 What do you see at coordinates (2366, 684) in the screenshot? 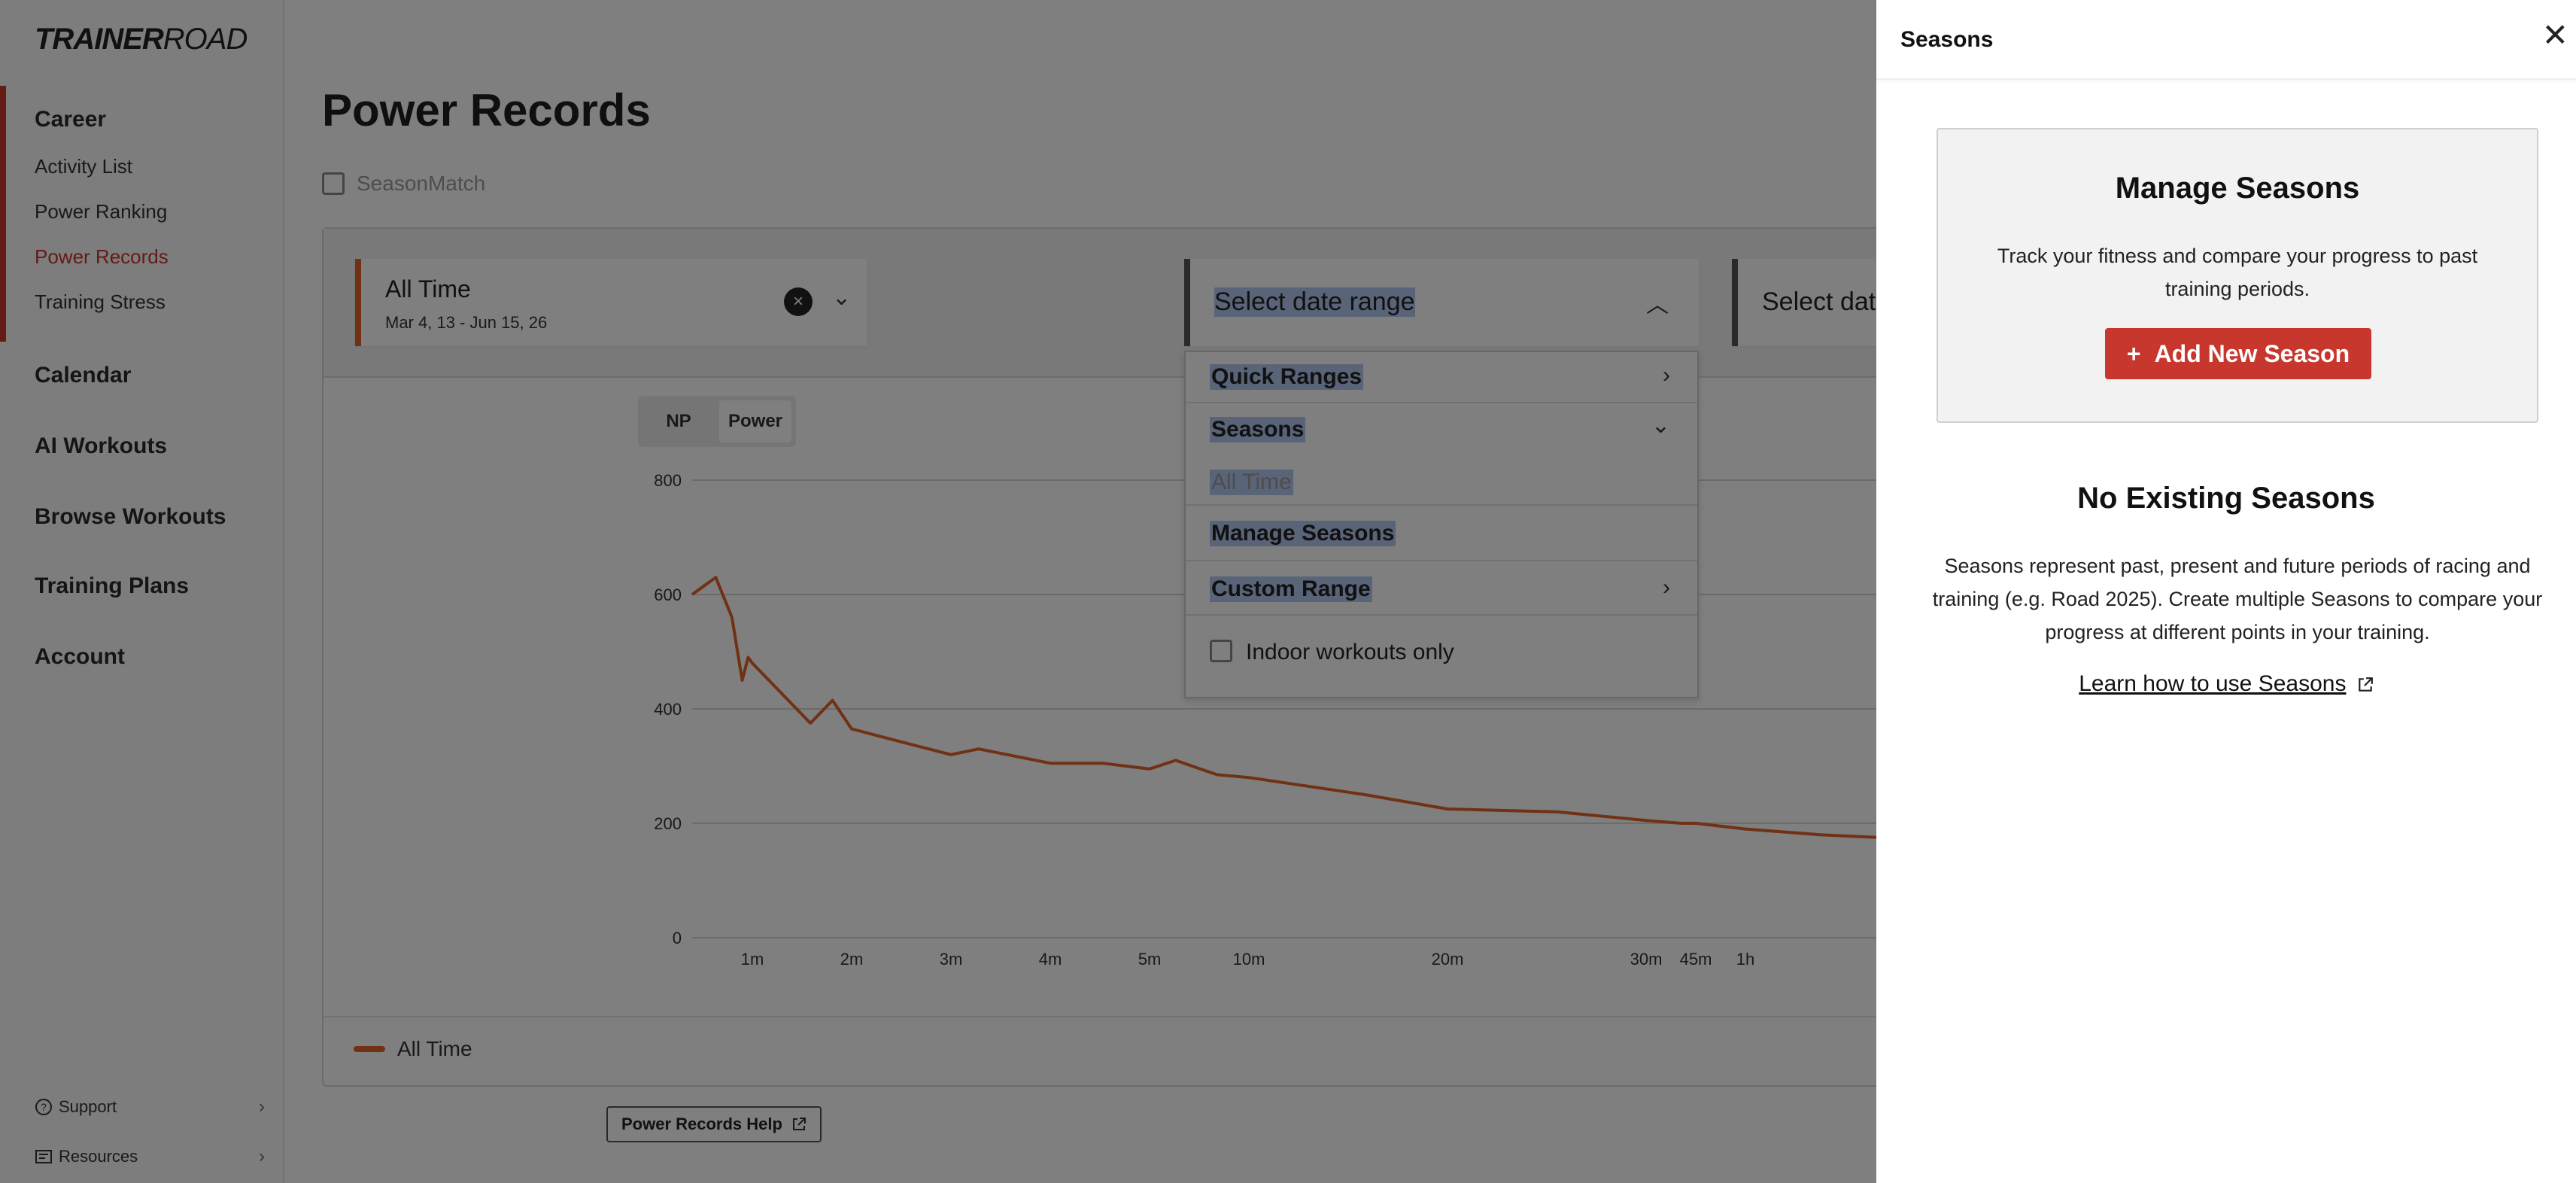
I see `external-link-icon` at bounding box center [2366, 684].